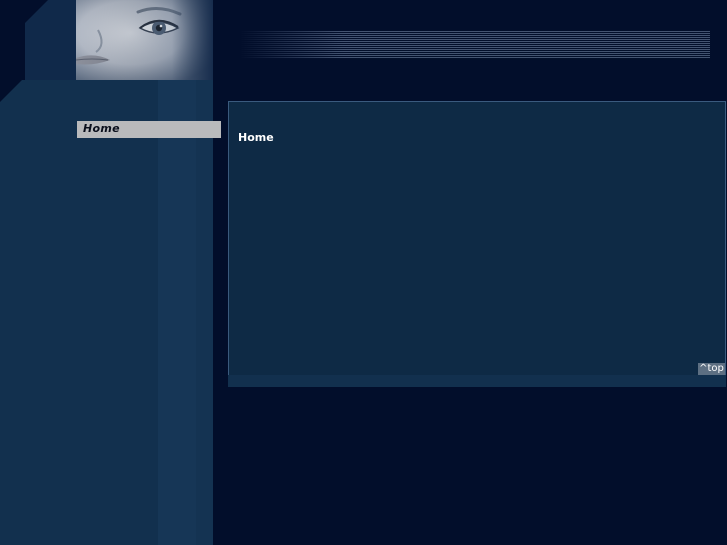 Image resolution: width=727 pixels, height=545 pixels. What do you see at coordinates (256, 137) in the screenshot?
I see `page-title: Home` at bounding box center [256, 137].